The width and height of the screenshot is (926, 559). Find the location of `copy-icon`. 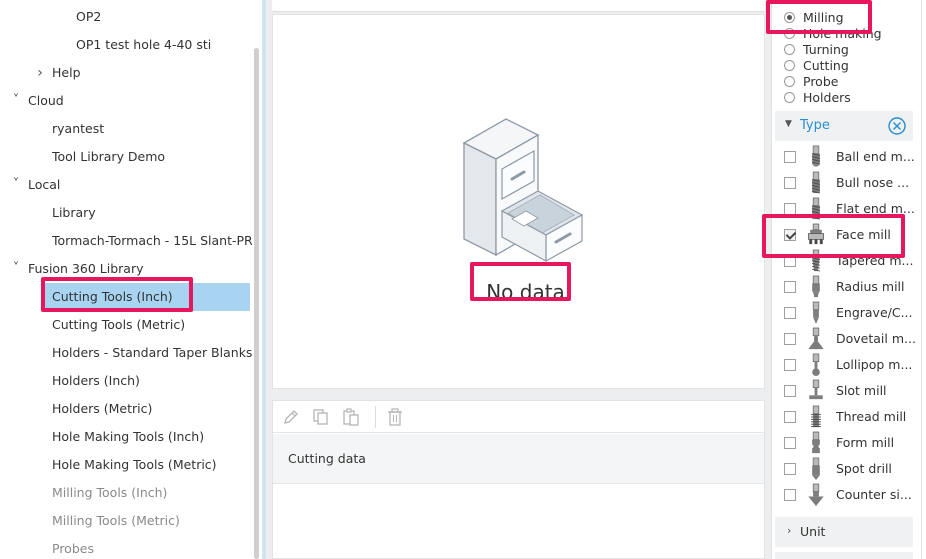

copy-icon is located at coordinates (321, 417).